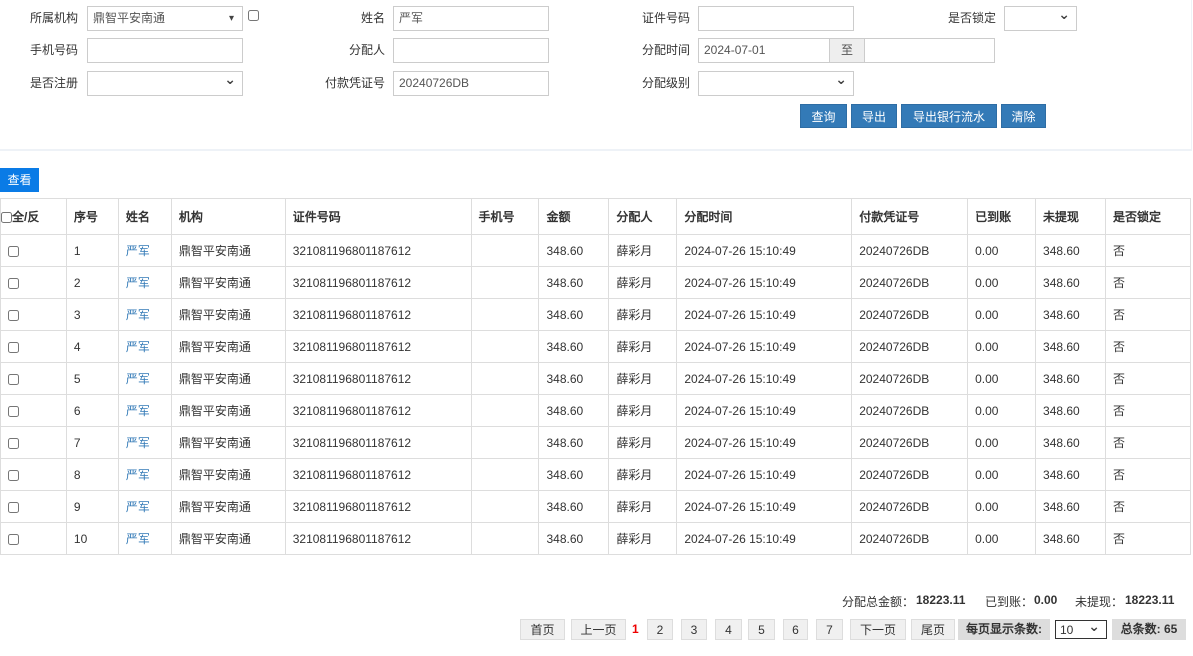 Image resolution: width=1193 pixels, height=656 pixels. What do you see at coordinates (542, 629) in the screenshot?
I see `page-first-button: 首页` at bounding box center [542, 629].